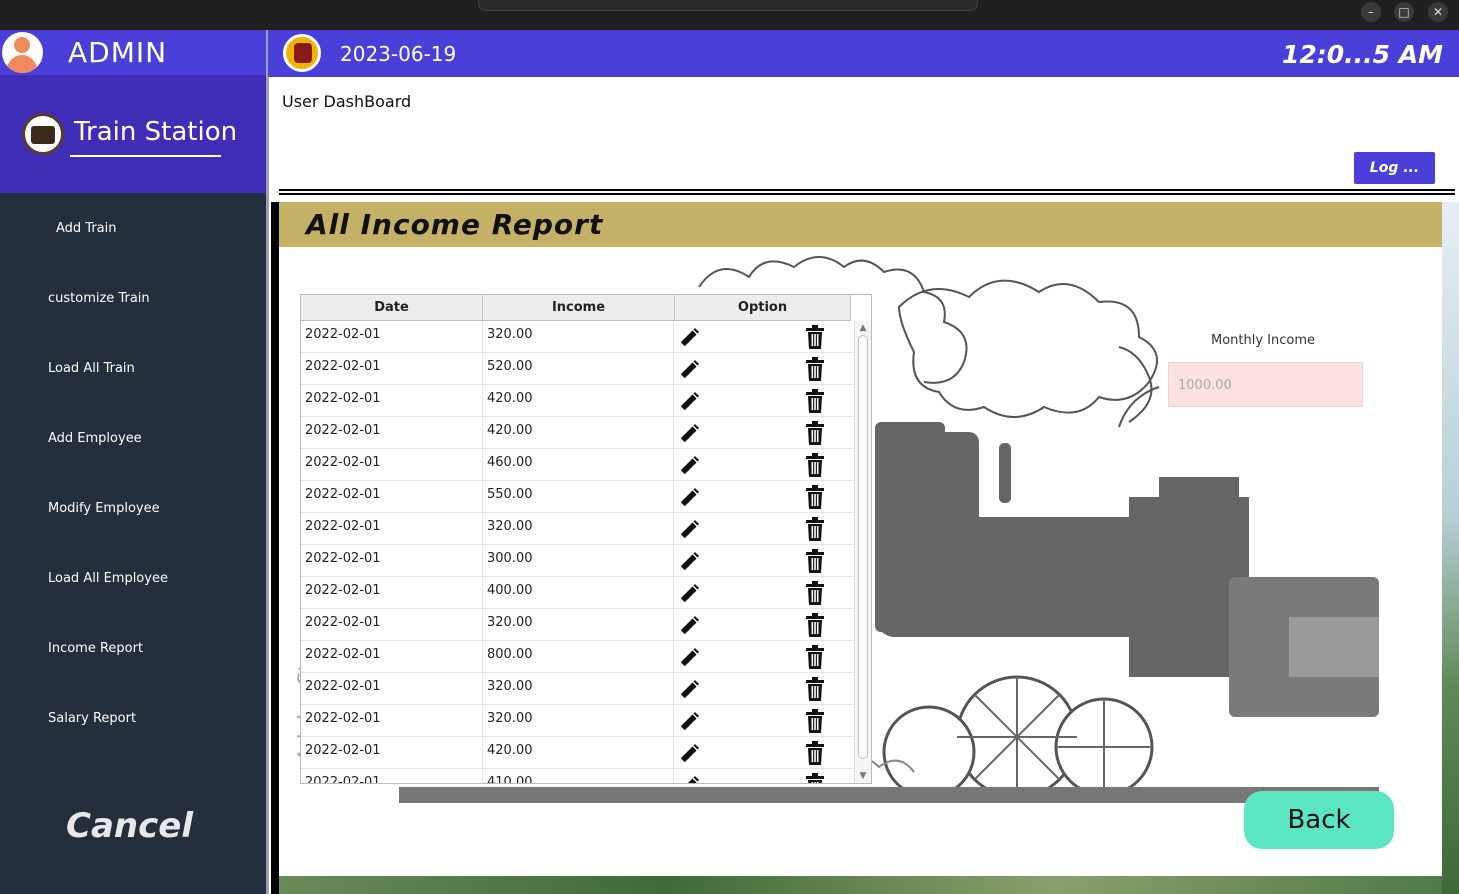  What do you see at coordinates (347, 101) in the screenshot?
I see `page-title: User DashBoard` at bounding box center [347, 101].